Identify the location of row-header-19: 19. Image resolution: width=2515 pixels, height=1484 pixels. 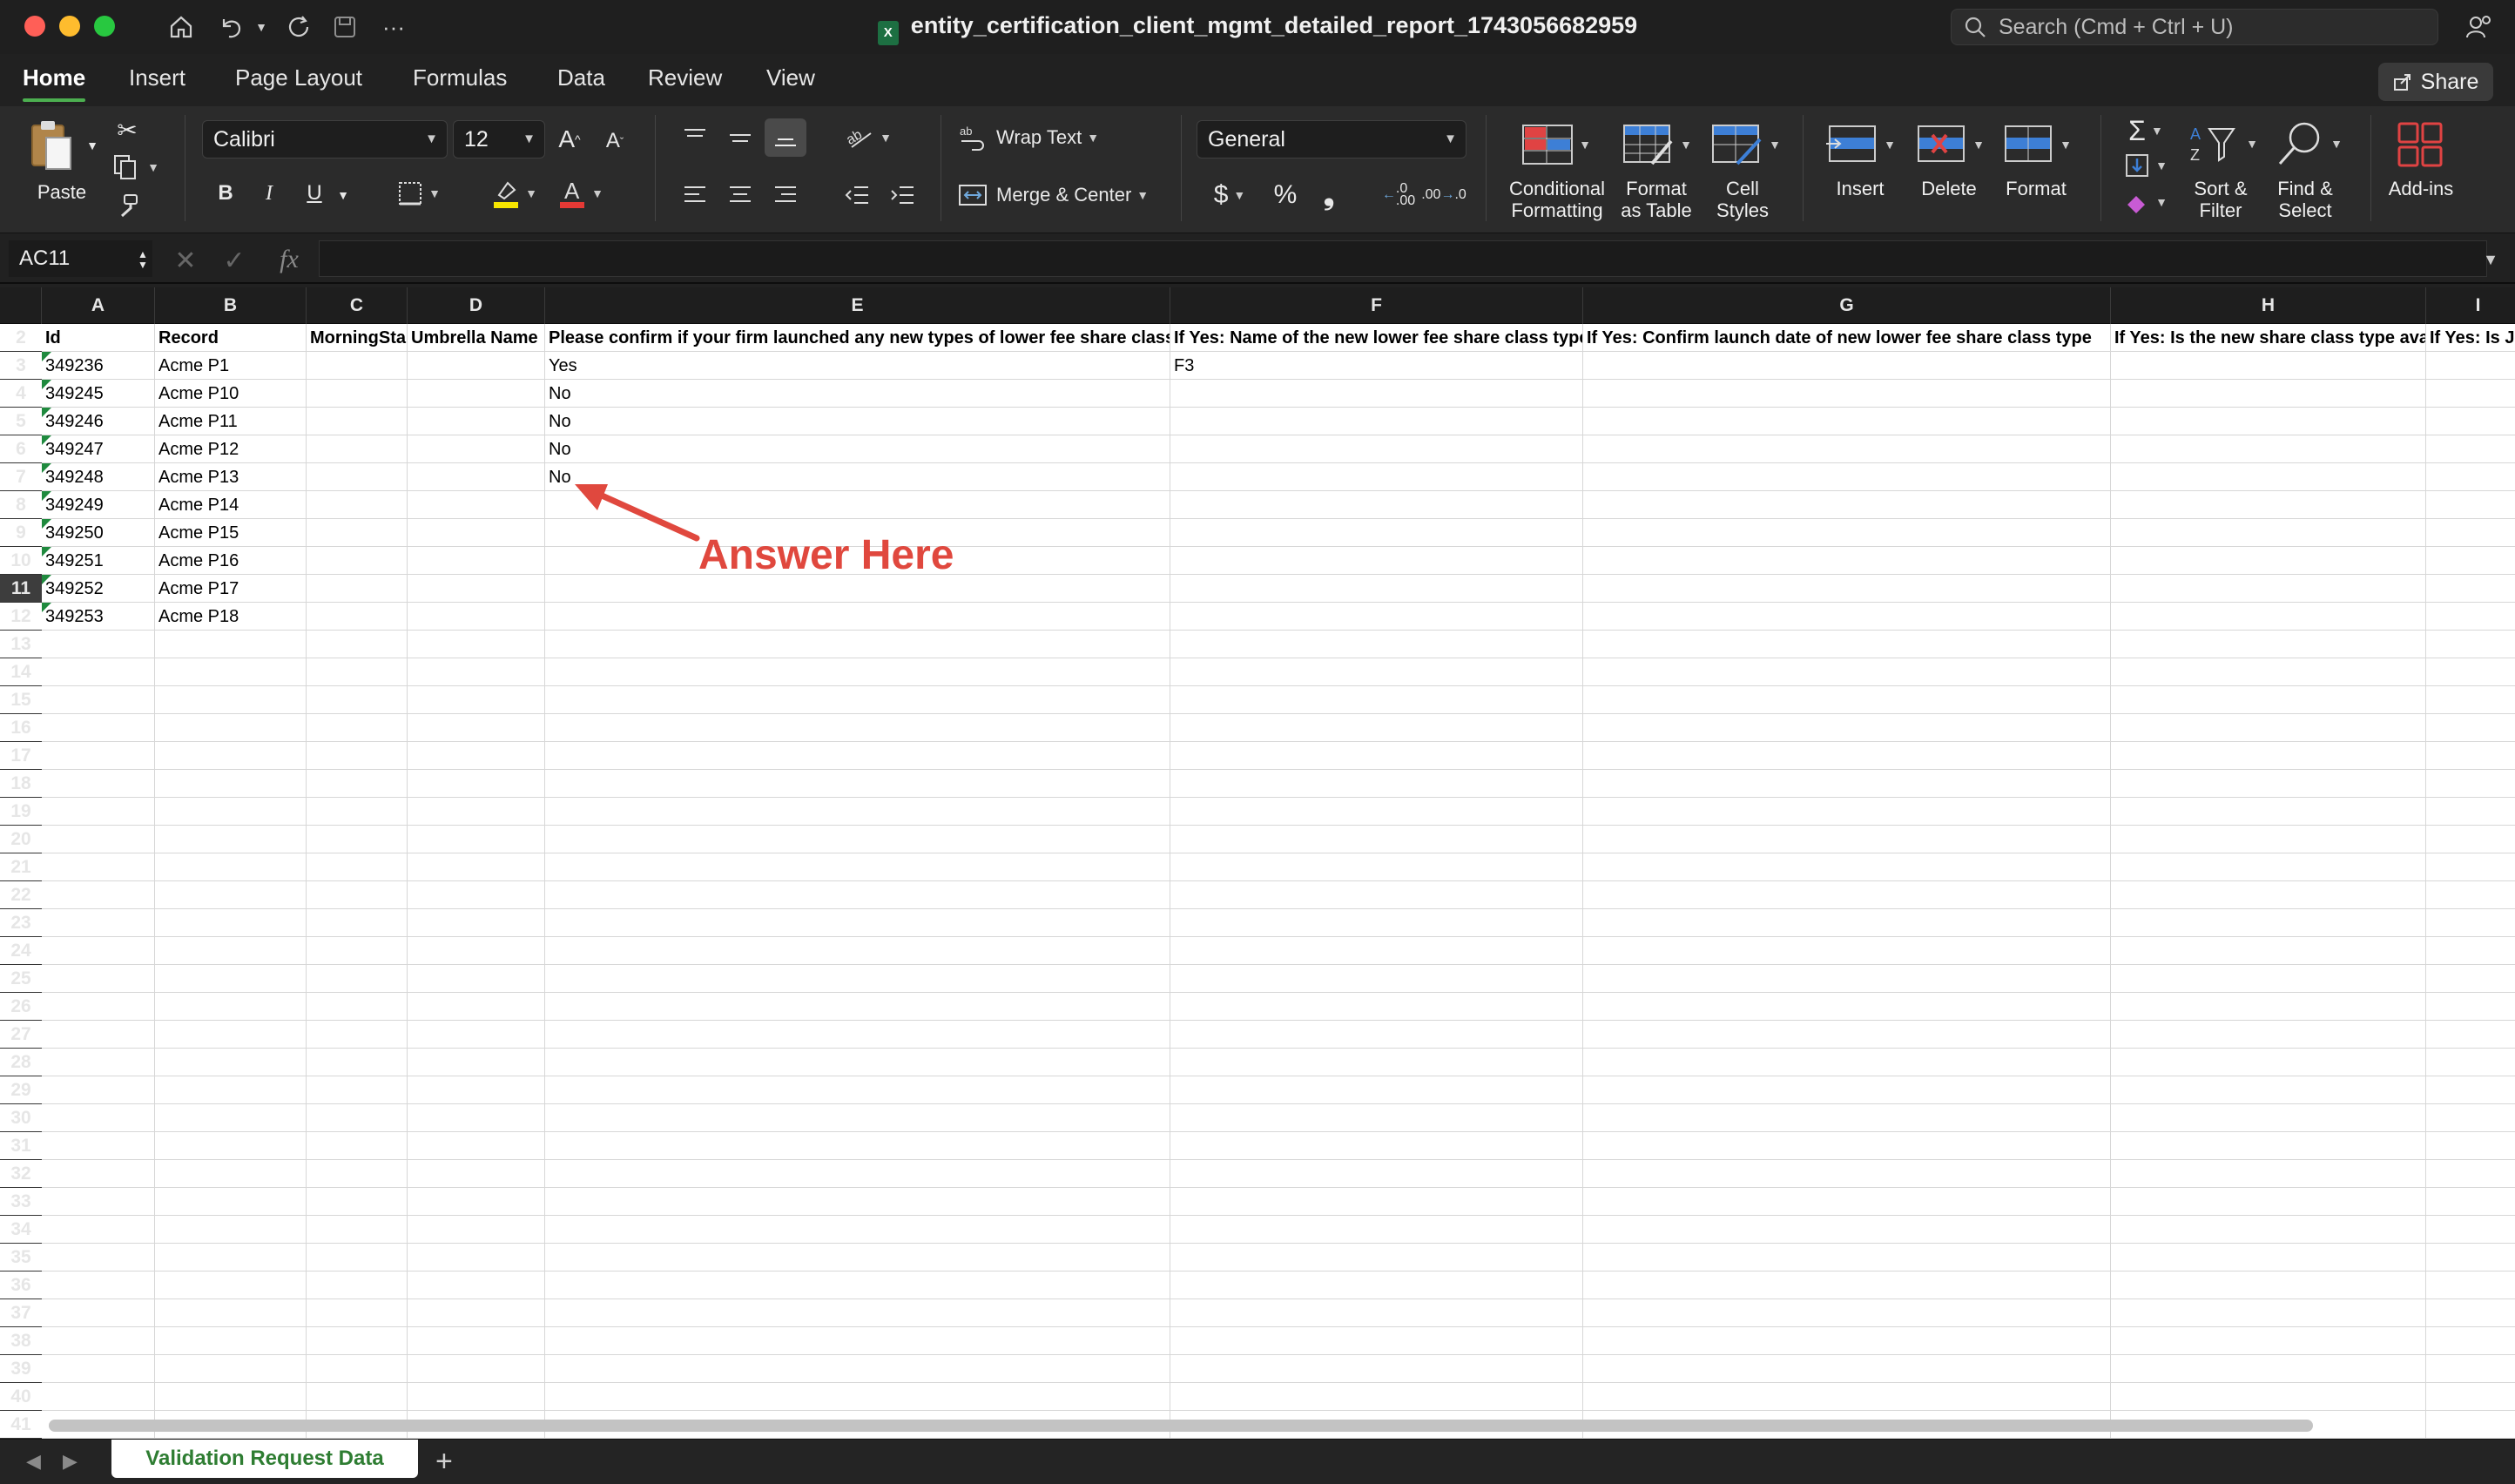
(21, 812).